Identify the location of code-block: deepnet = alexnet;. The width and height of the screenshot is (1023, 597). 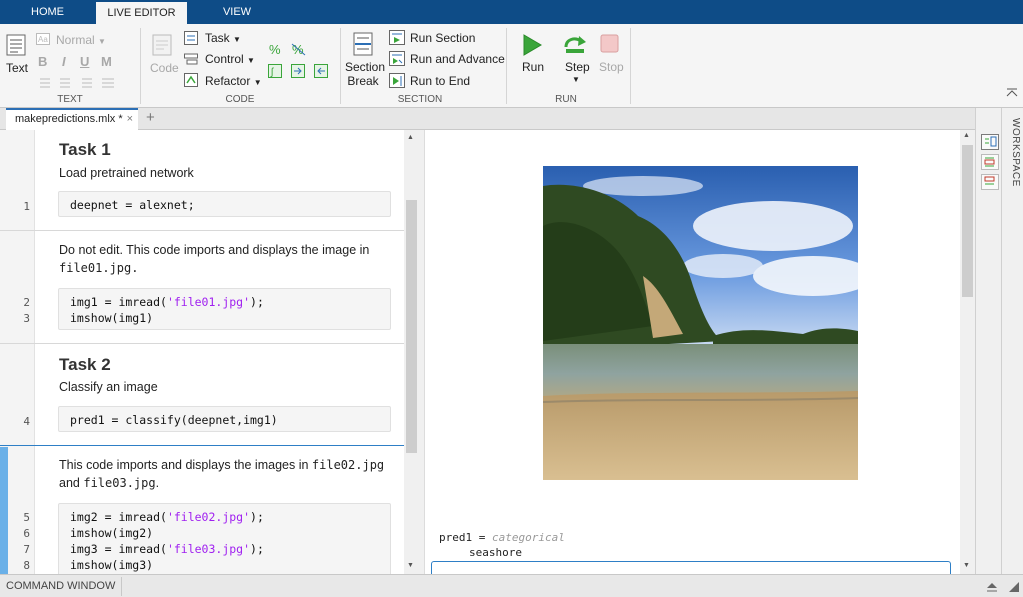
(224, 204).